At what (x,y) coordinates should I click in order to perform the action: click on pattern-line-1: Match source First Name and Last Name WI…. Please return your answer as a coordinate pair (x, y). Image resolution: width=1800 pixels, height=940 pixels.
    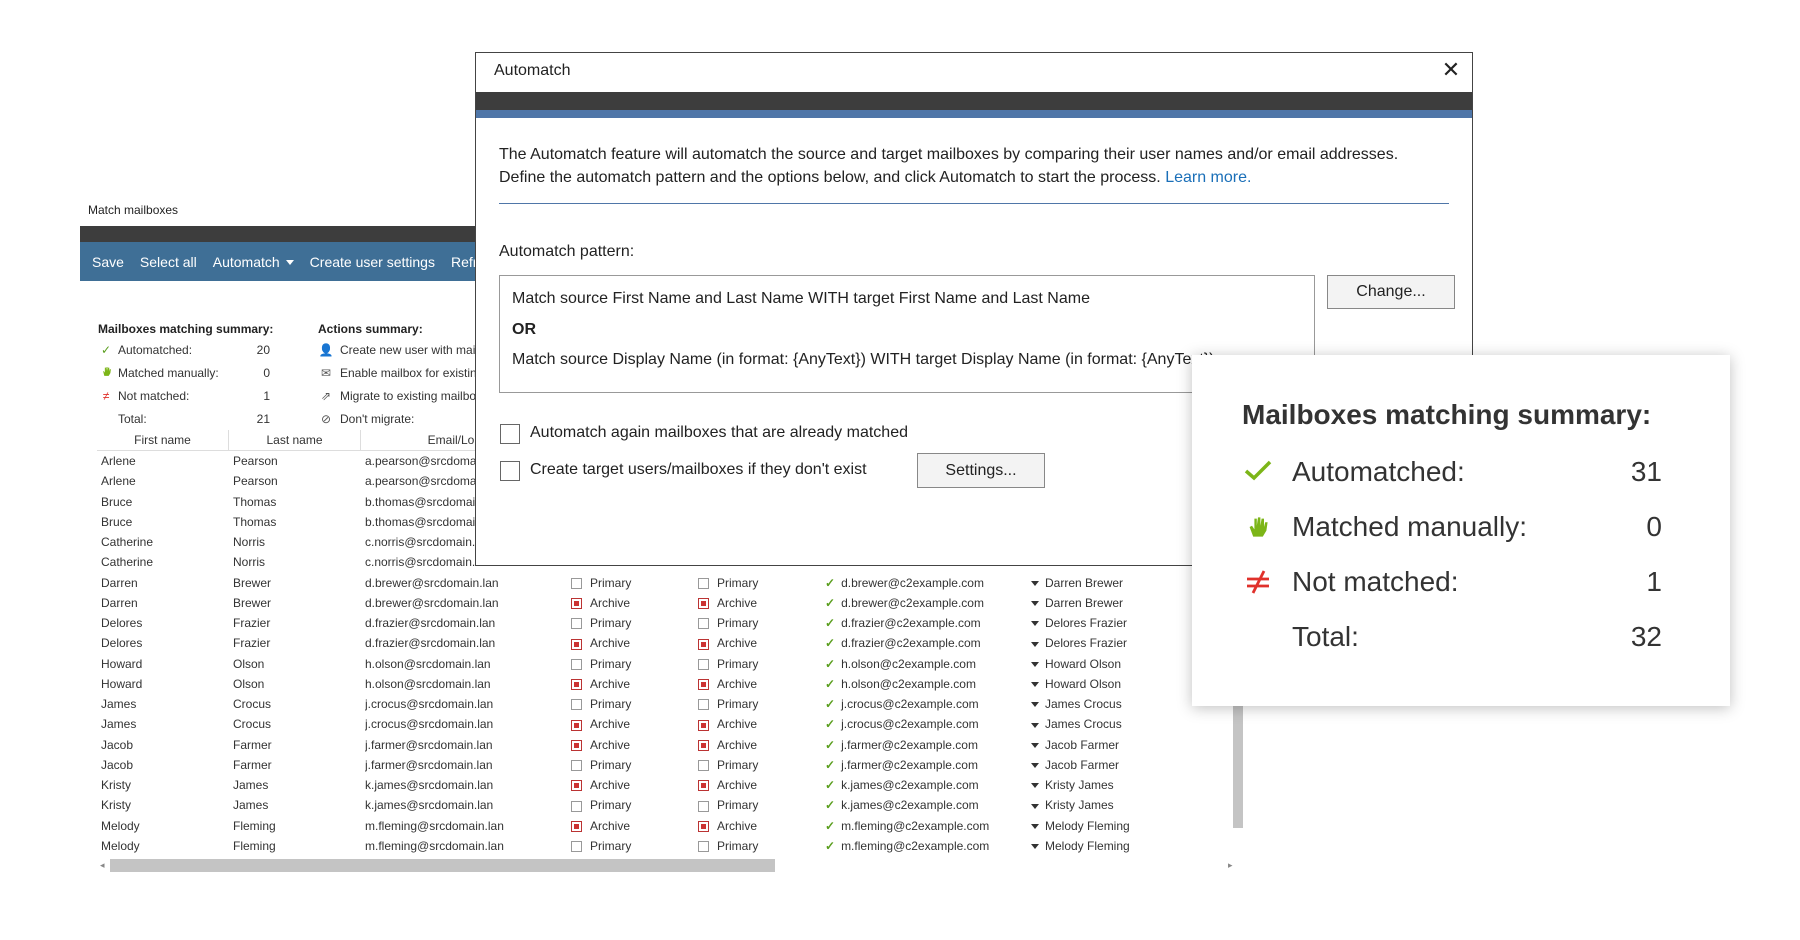
    Looking at the image, I should click on (801, 298).